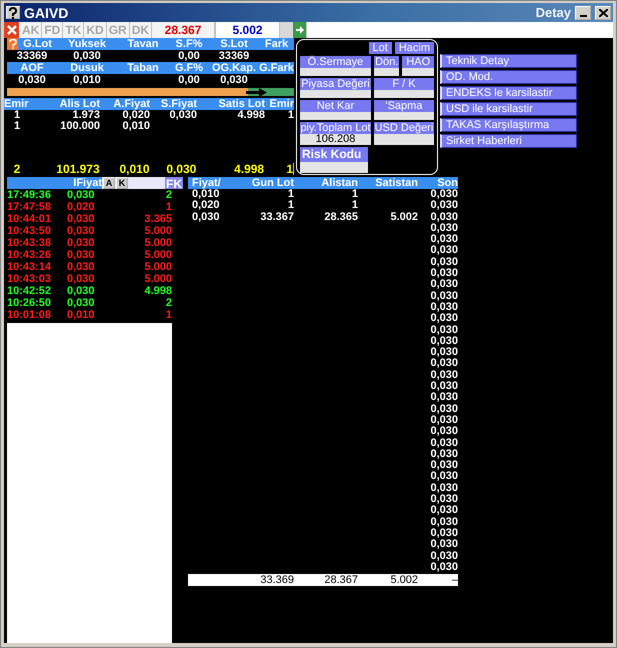  Describe the element at coordinates (404, 128) in the screenshot. I see `field-label: USD Değeri` at that location.